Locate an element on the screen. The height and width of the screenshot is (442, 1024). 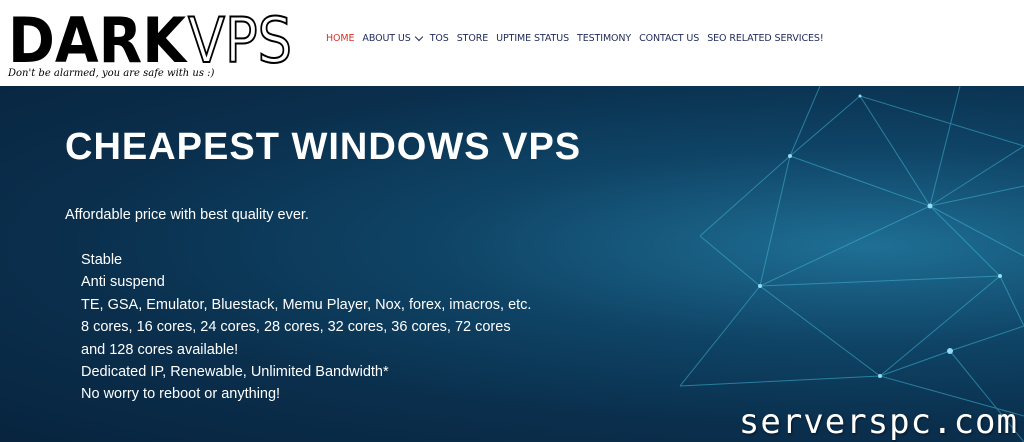
feature-item: and 128 cores available! is located at coordinates (160, 349).